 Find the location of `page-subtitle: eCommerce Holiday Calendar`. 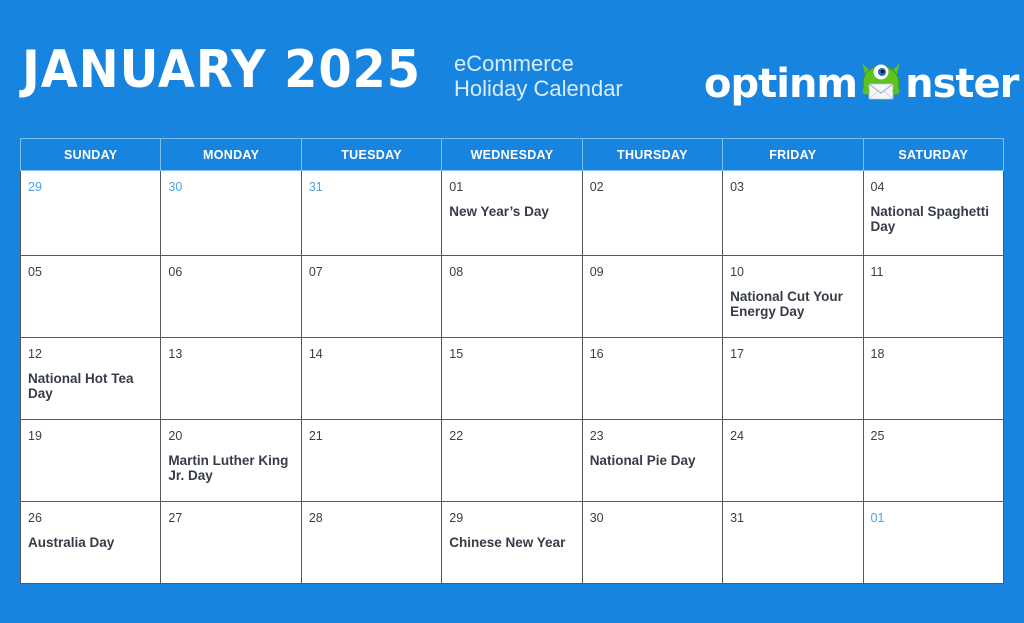

page-subtitle: eCommerce Holiday Calendar is located at coordinates (538, 76).